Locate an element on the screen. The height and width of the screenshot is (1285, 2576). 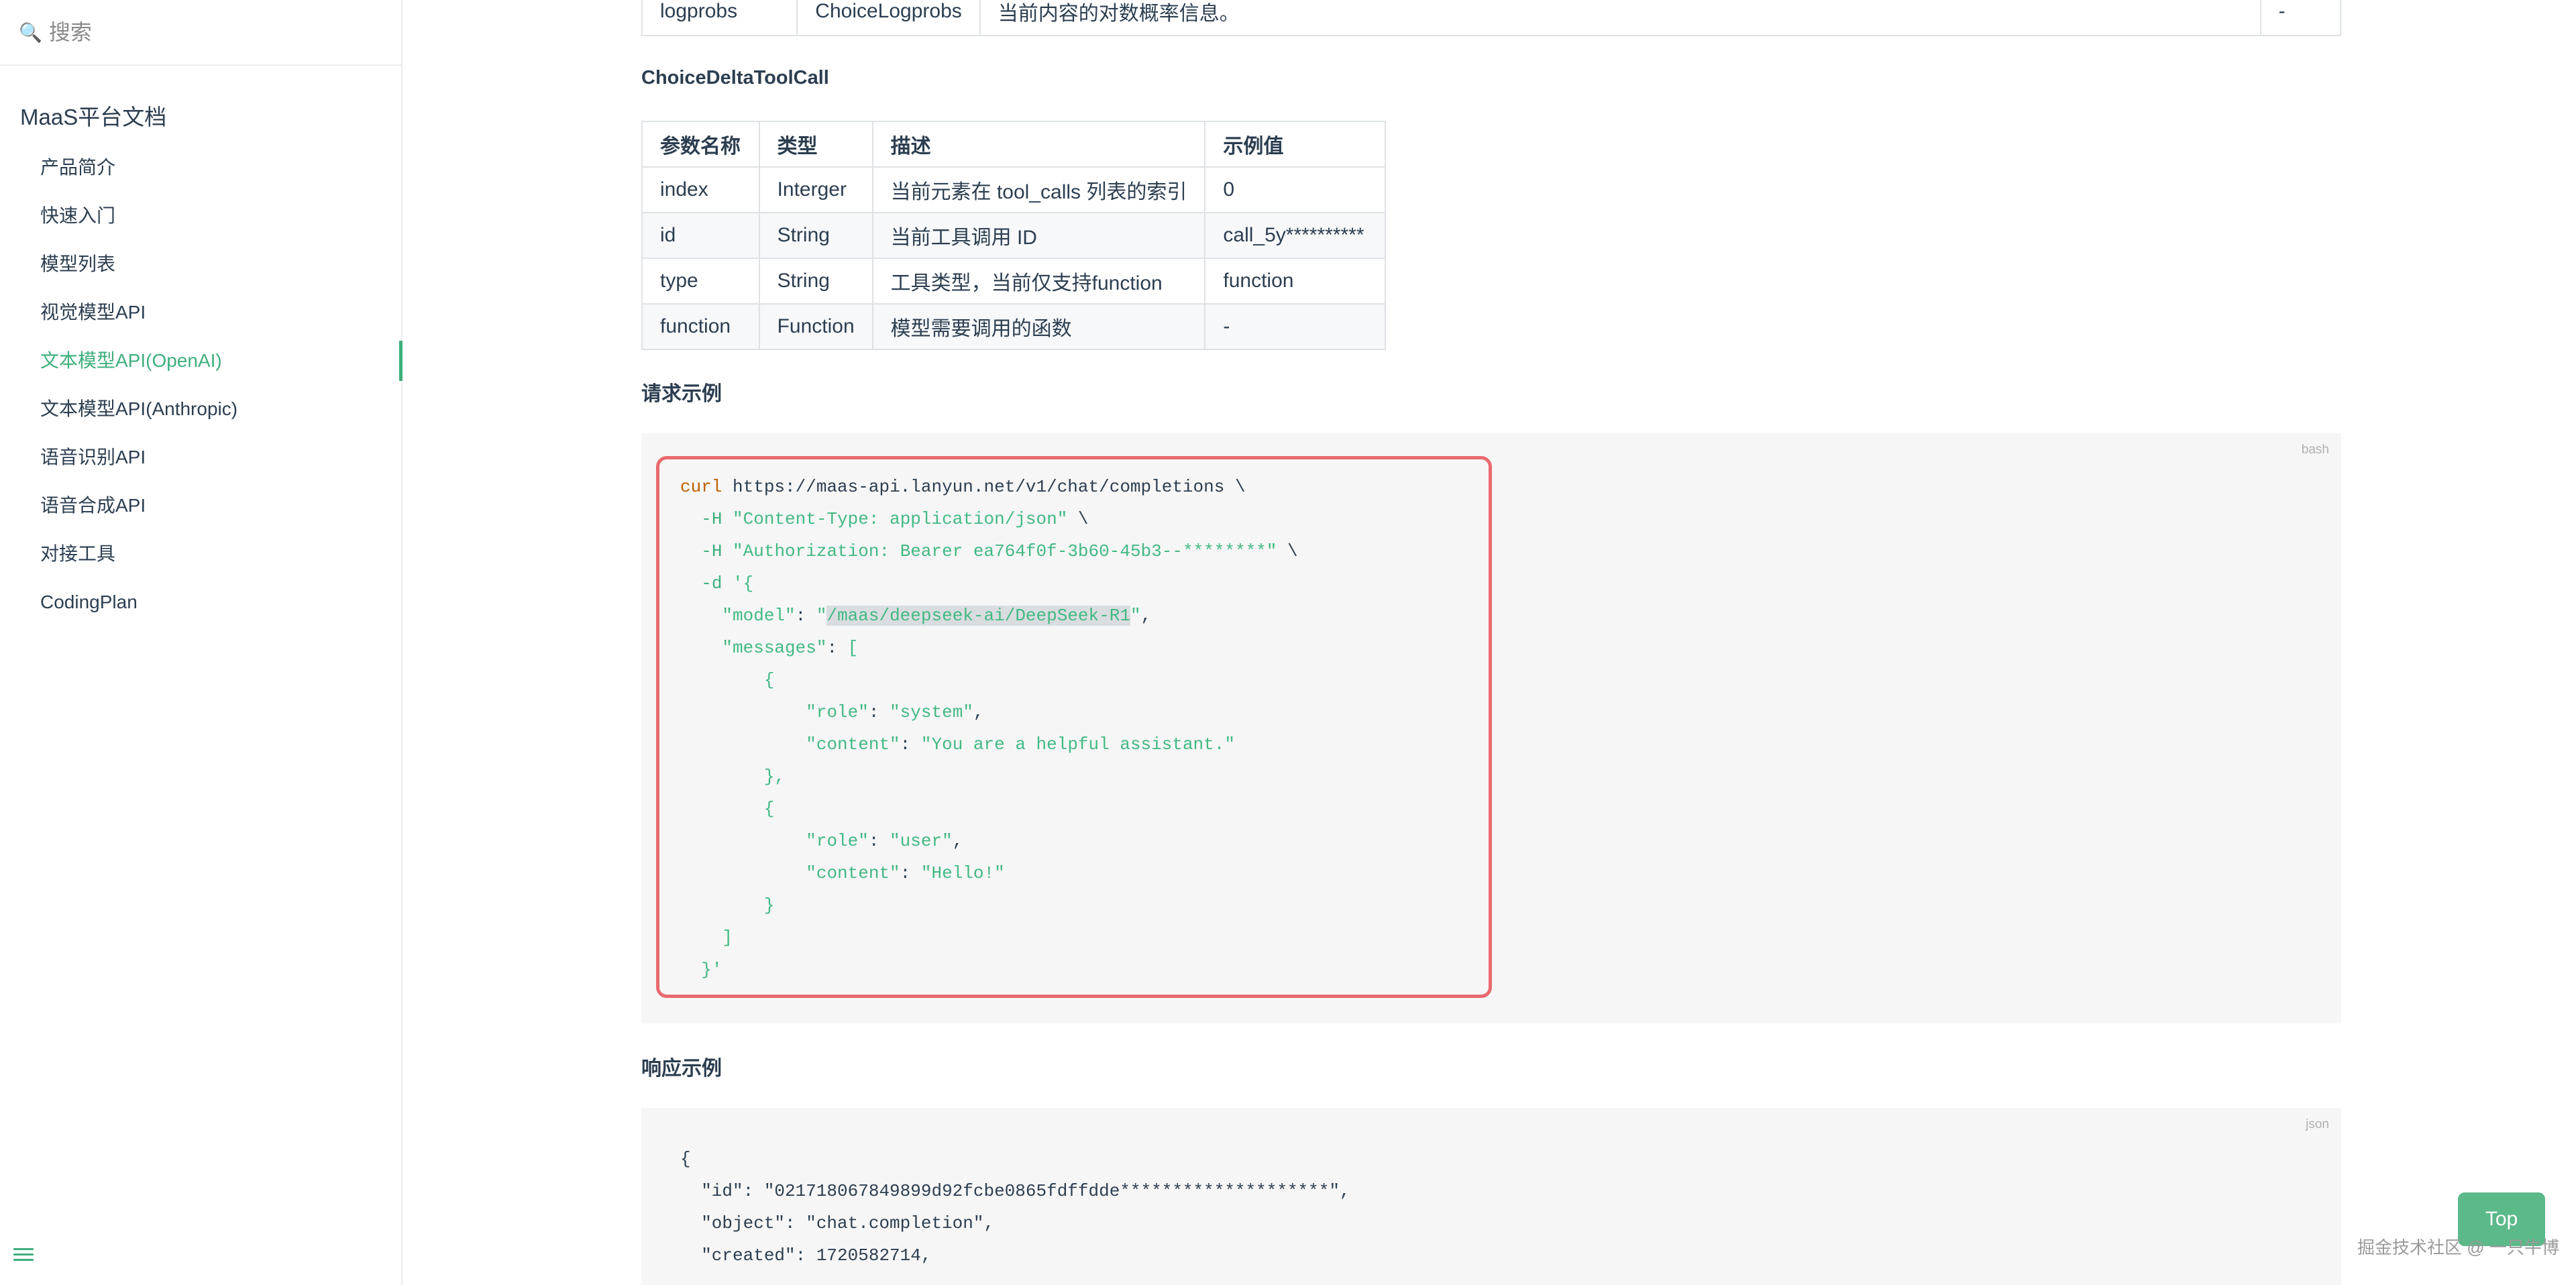
table-row: id String 当前工具调用 ID call_5y********** is located at coordinates (1013, 235).